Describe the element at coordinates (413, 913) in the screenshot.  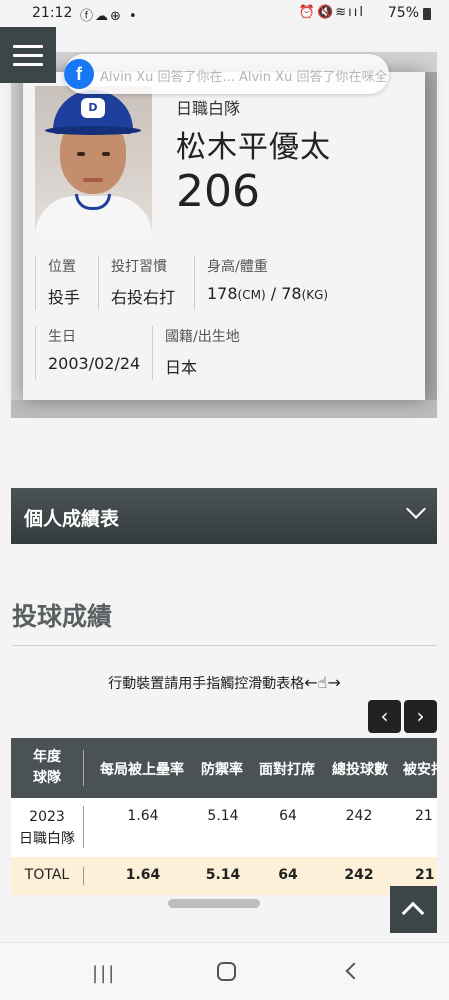
I see `chevron-up-icon` at that location.